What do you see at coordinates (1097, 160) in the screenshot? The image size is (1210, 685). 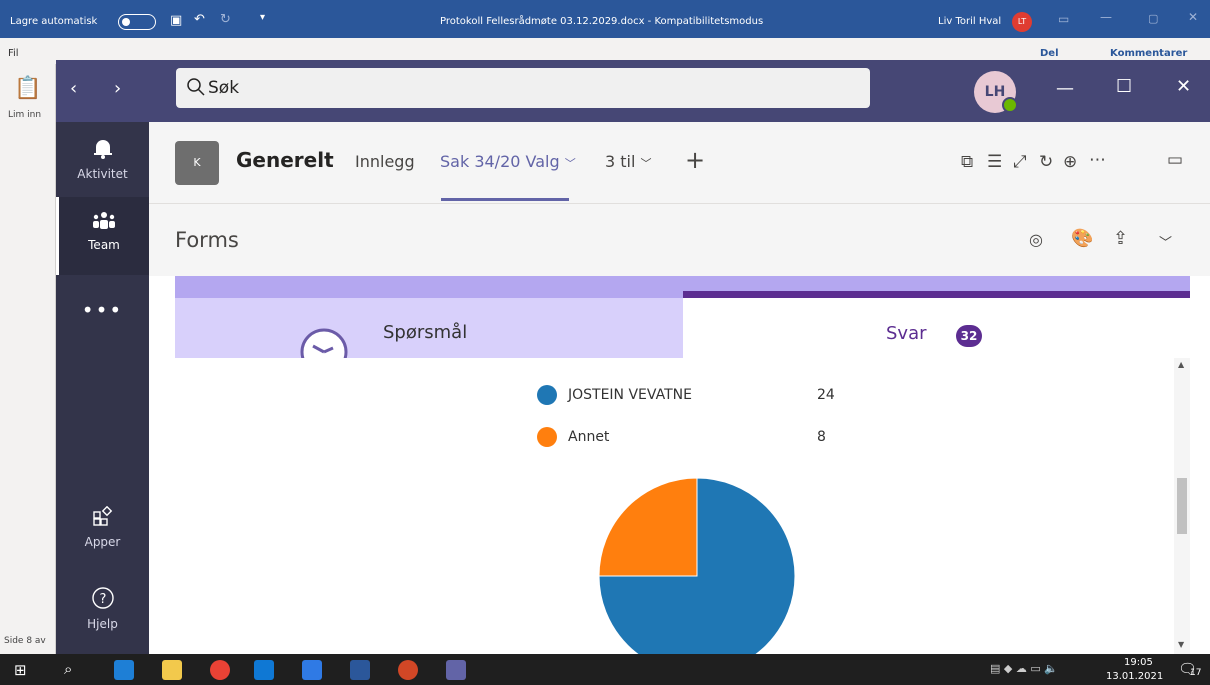 I see `more-options-icon: ⋯` at bounding box center [1097, 160].